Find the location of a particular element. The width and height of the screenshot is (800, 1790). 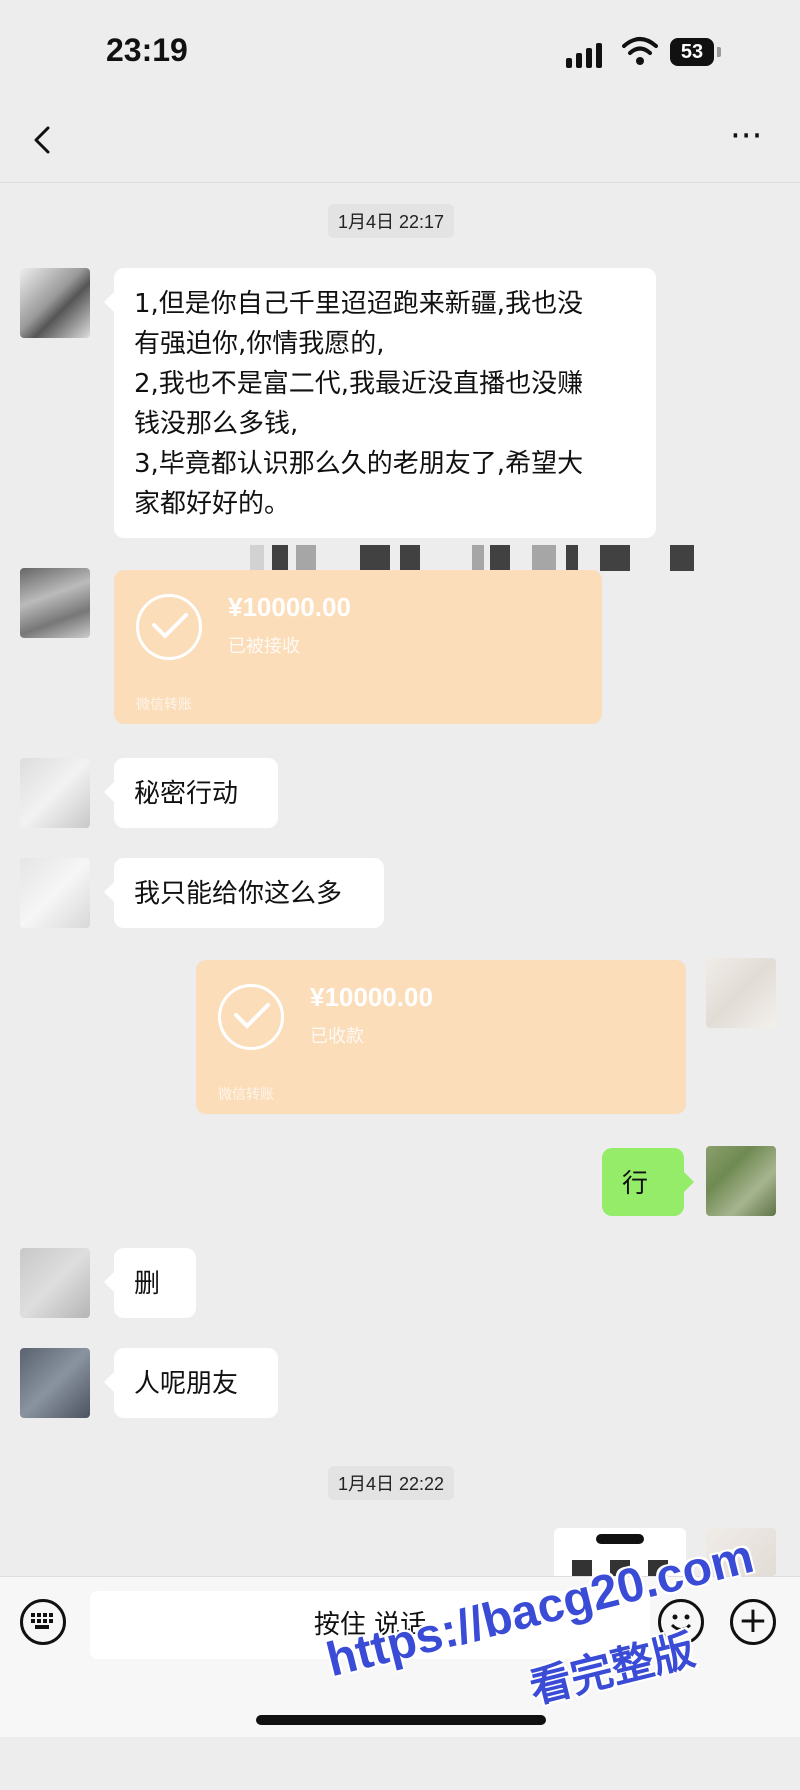

cellular-signal-icon is located at coordinates (589, 54).